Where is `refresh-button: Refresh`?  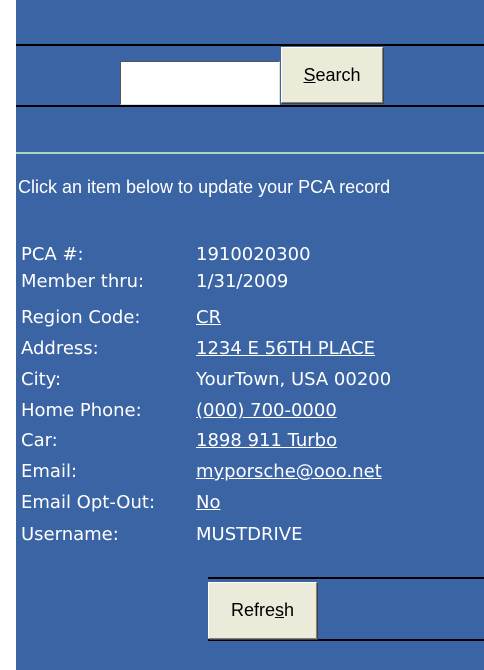 refresh-button: Refresh is located at coordinates (262, 610).